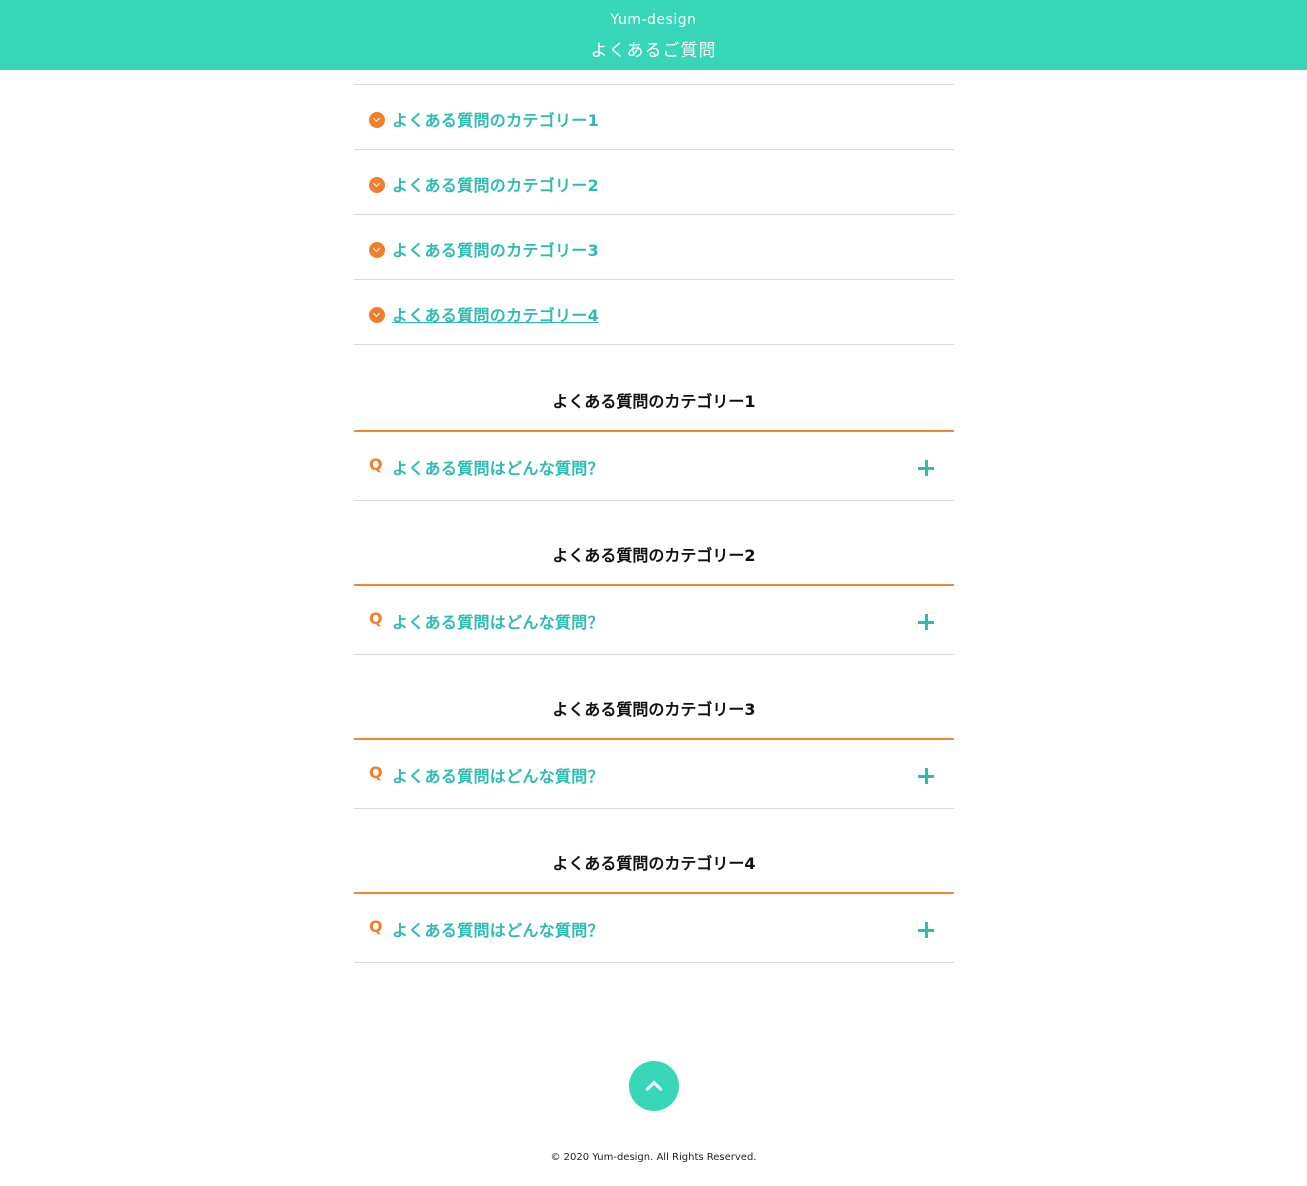  Describe the element at coordinates (654, 117) in the screenshot. I see `category-nav-item-1: よくある質問のカテゴリー1` at that location.